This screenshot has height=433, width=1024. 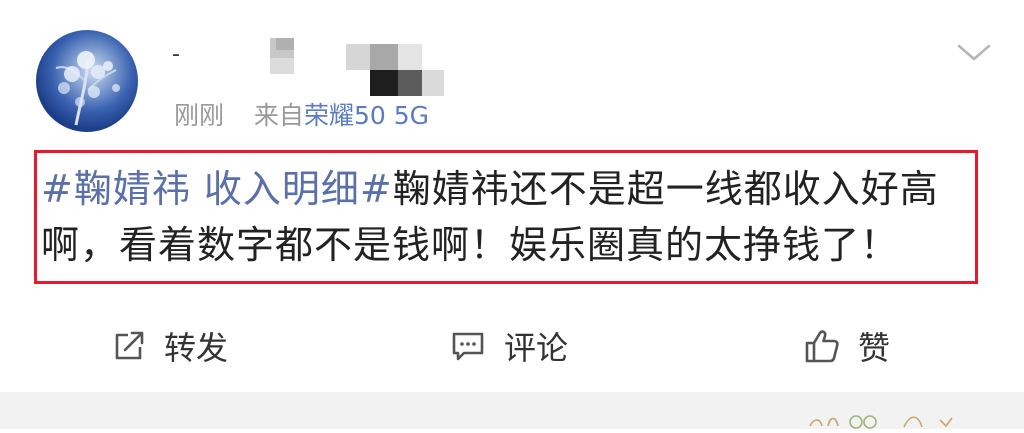 I want to click on repost-button: 转发, so click(x=170, y=346).